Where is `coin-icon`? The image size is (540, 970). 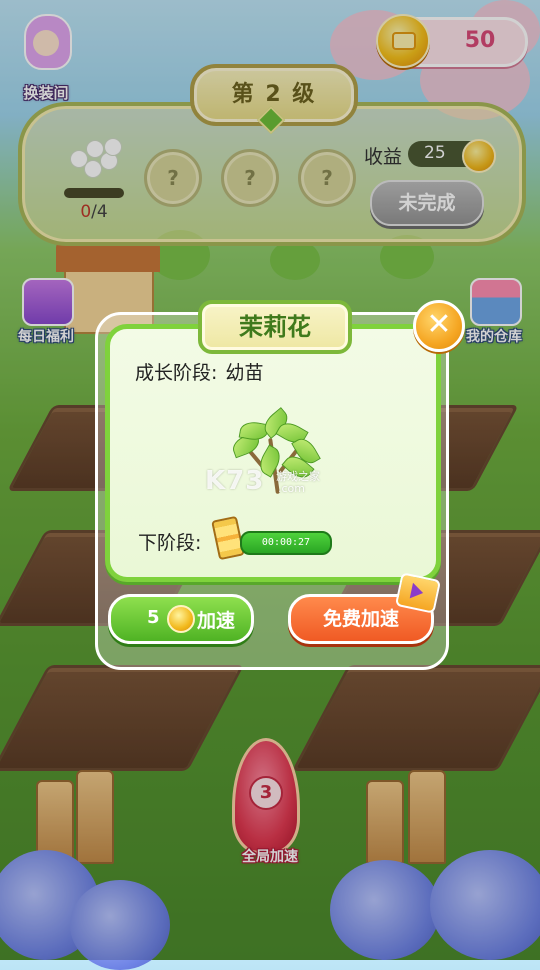 coin-icon is located at coordinates (181, 619).